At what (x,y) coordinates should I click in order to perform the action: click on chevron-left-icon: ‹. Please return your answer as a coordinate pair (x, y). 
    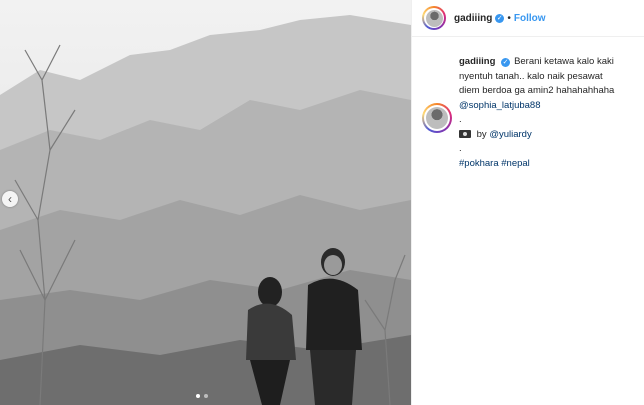
    Looking at the image, I should click on (10, 199).